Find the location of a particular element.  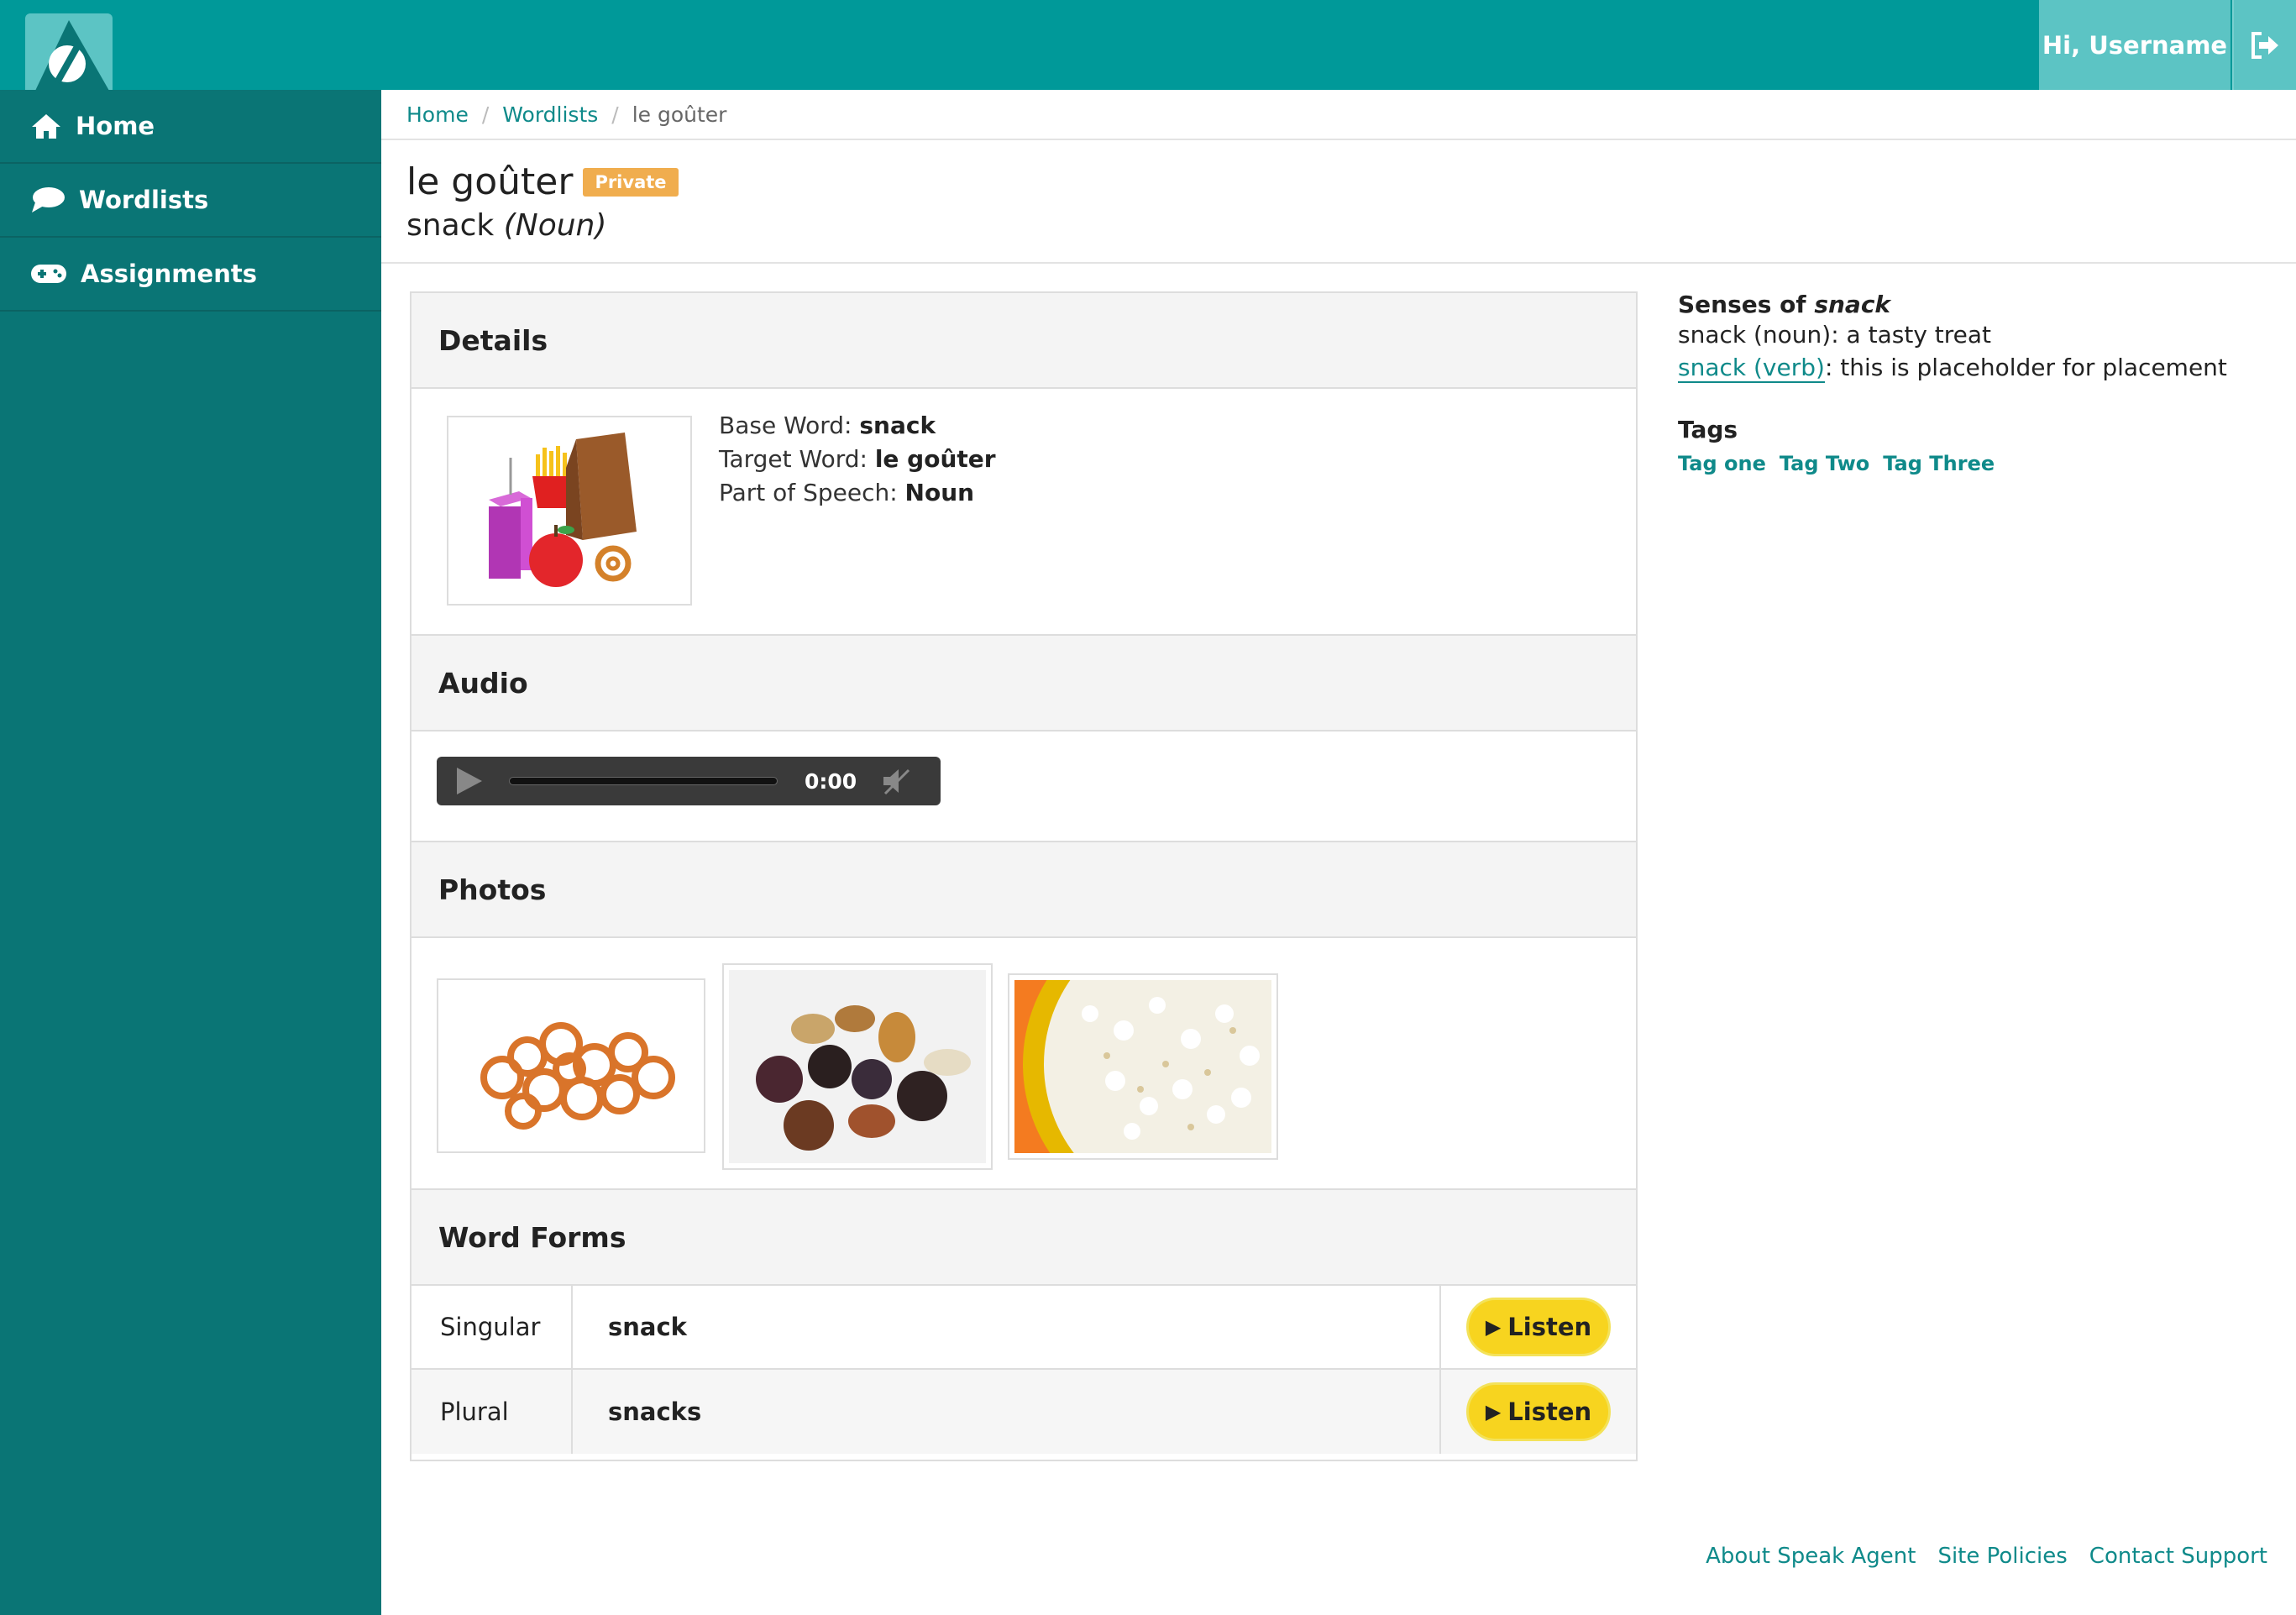

logout-button is located at coordinates (2264, 45).